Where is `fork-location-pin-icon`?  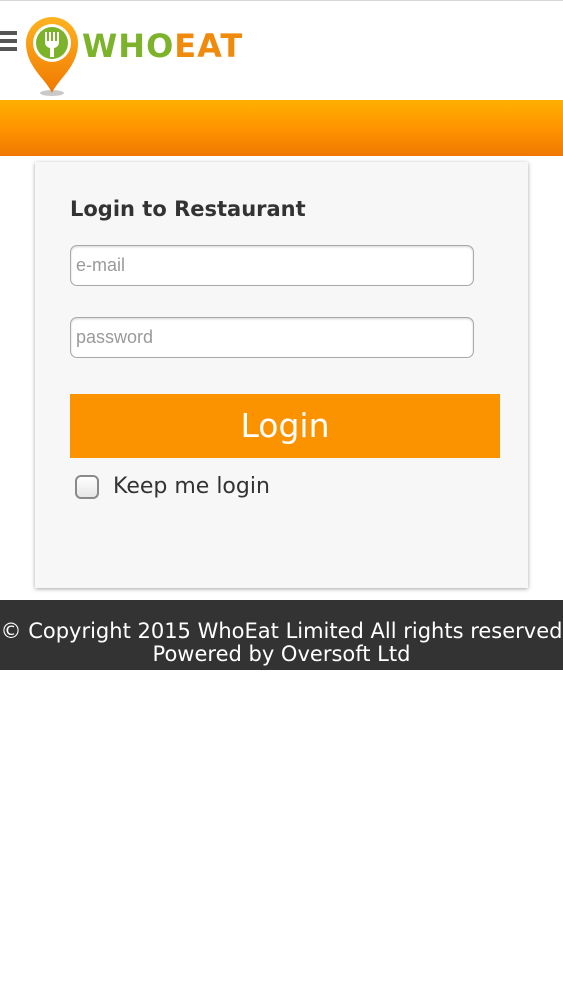
fork-location-pin-icon is located at coordinates (52, 56).